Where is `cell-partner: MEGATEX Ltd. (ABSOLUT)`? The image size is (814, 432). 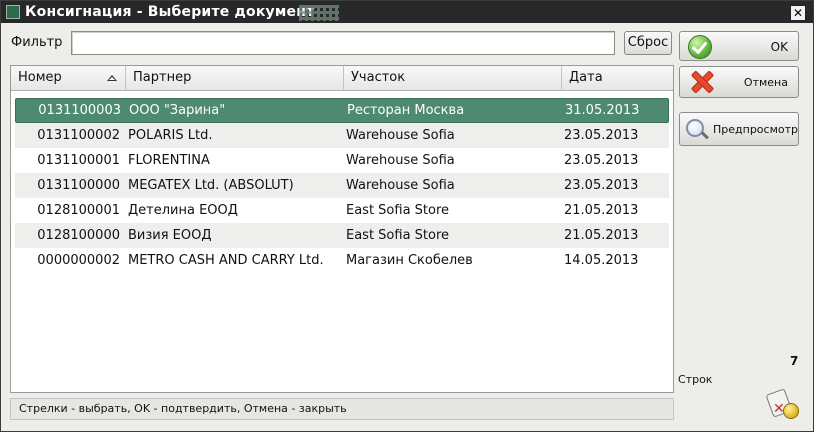 cell-partner: MEGATEX Ltd. (ABSOLUT) is located at coordinates (211, 185).